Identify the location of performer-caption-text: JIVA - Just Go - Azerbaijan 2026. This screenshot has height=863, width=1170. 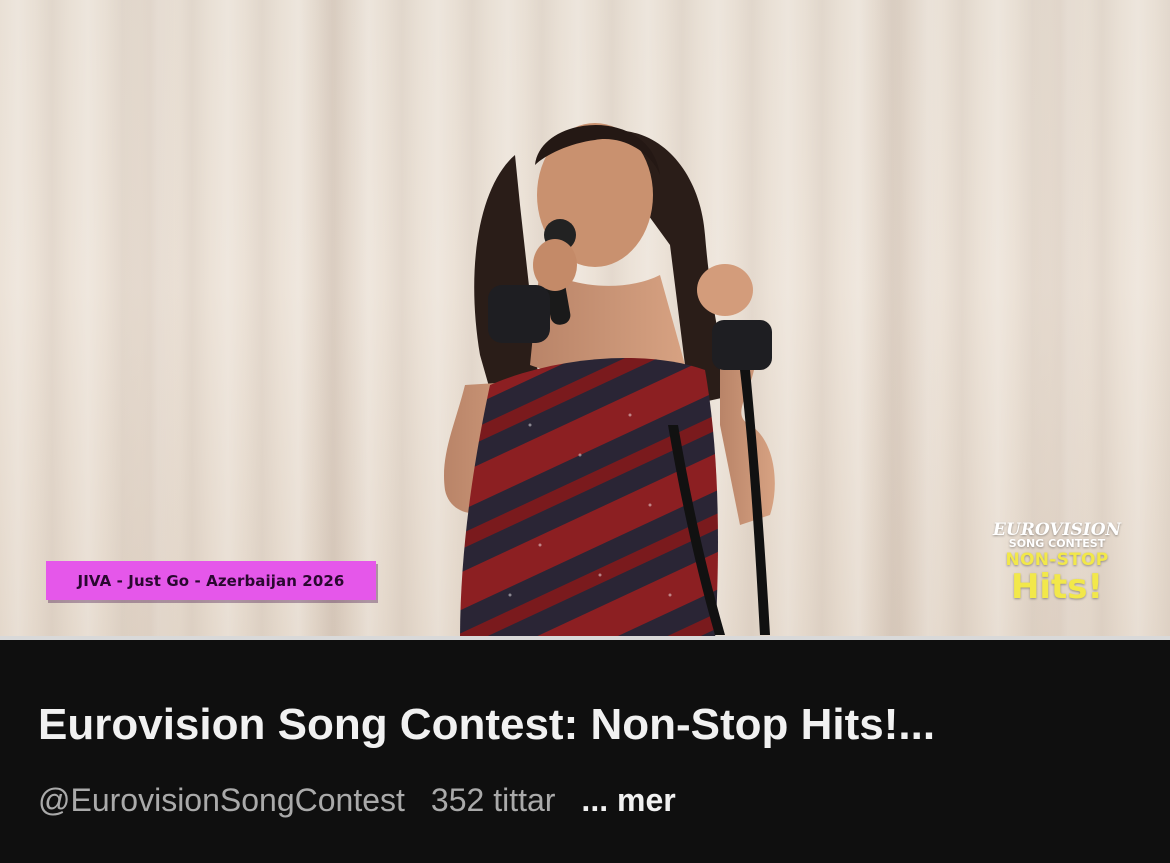
(211, 580).